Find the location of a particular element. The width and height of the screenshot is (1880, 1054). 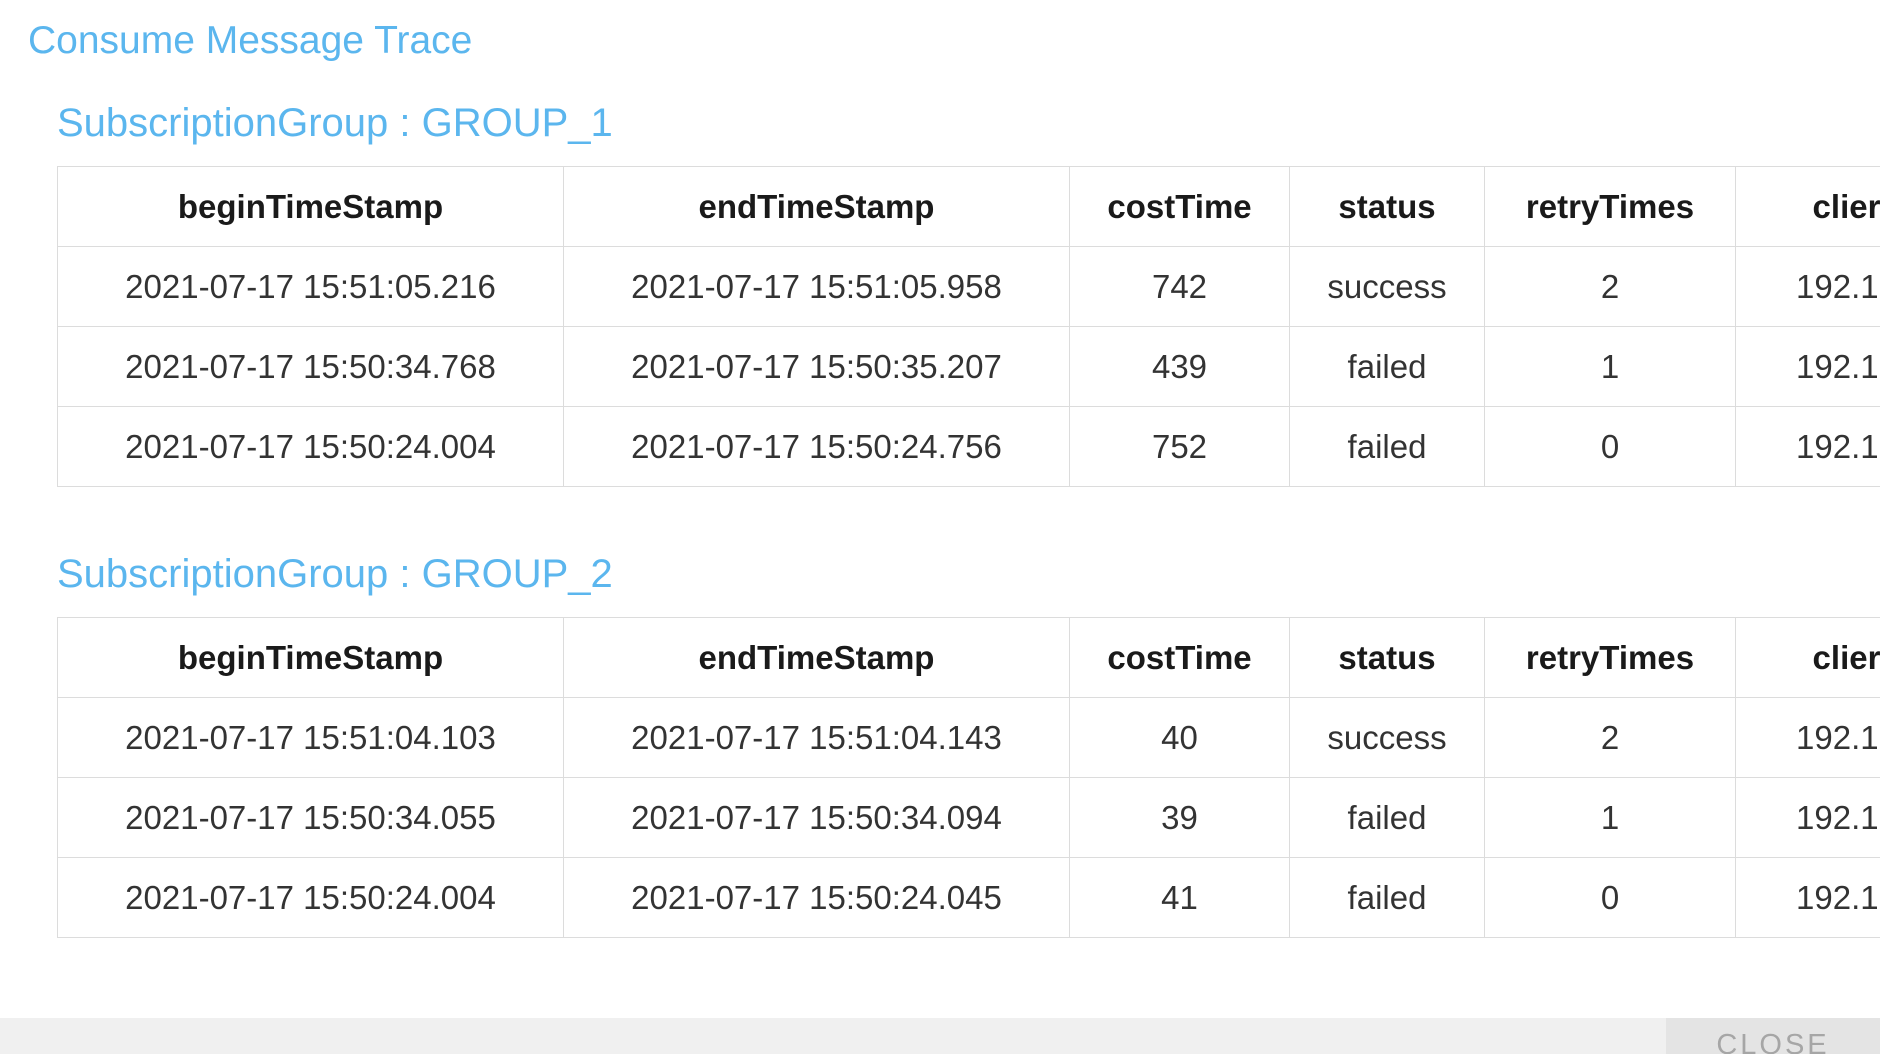

group-title: SubscriptionGroup : GROUP_1 is located at coordinates (335, 123).